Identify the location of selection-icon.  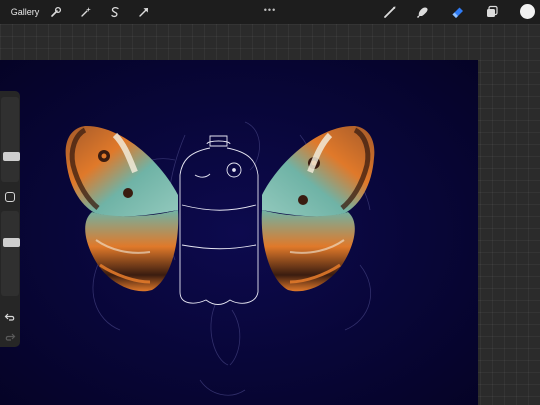
(115, 12).